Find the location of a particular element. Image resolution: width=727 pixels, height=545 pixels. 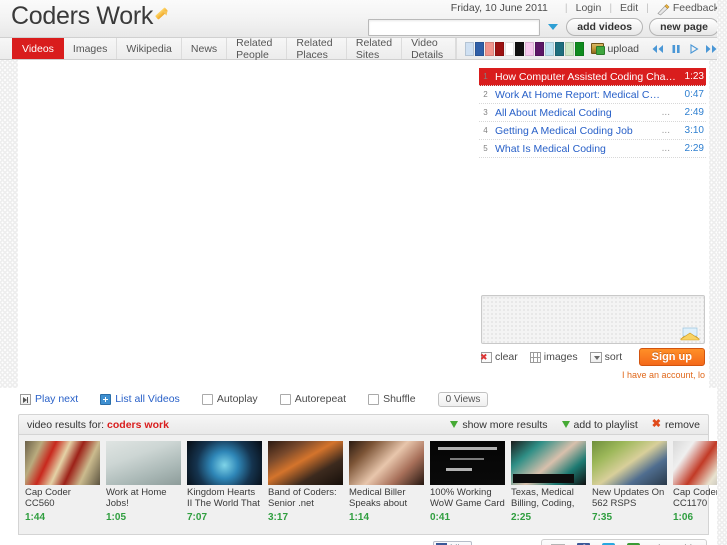

shuffle-checkbox: Shuffle is located at coordinates (392, 399).